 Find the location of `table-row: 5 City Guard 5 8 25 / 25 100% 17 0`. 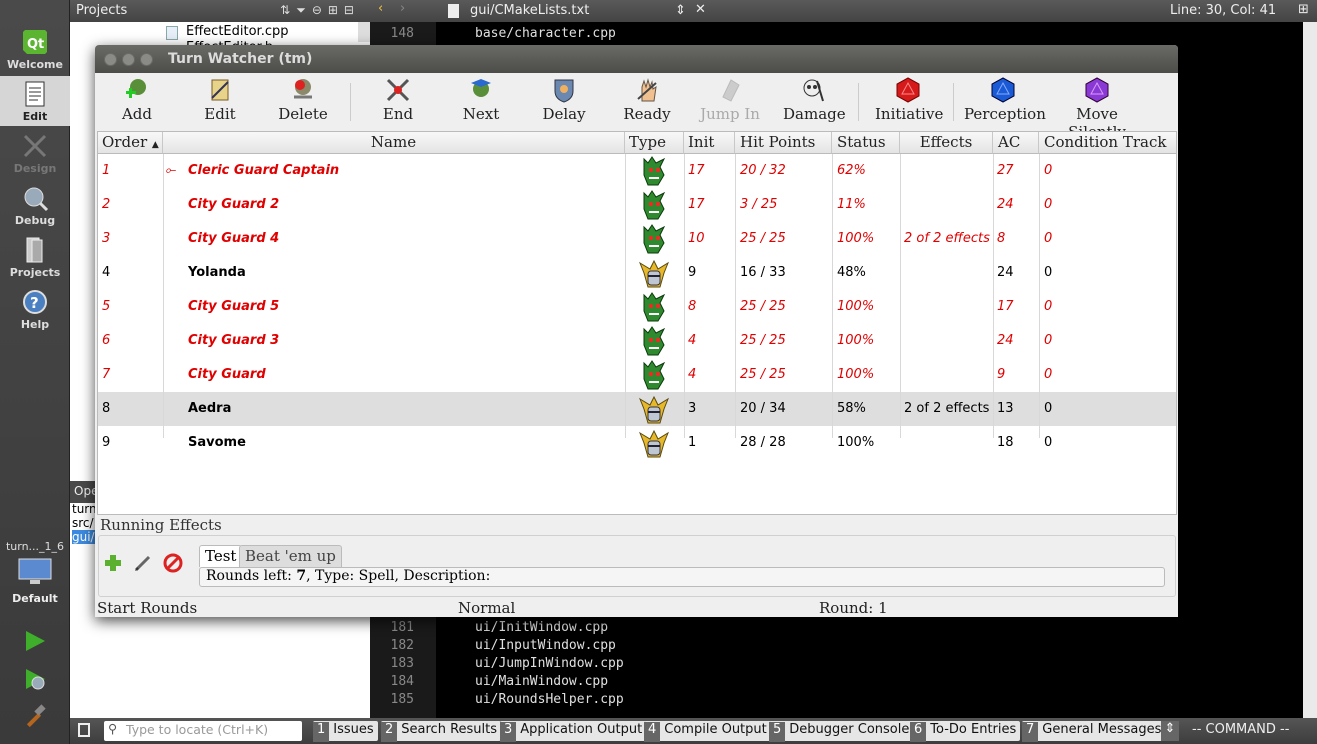

table-row: 5 City Guard 5 8 25 / 25 100% 17 0 is located at coordinates (637, 307).